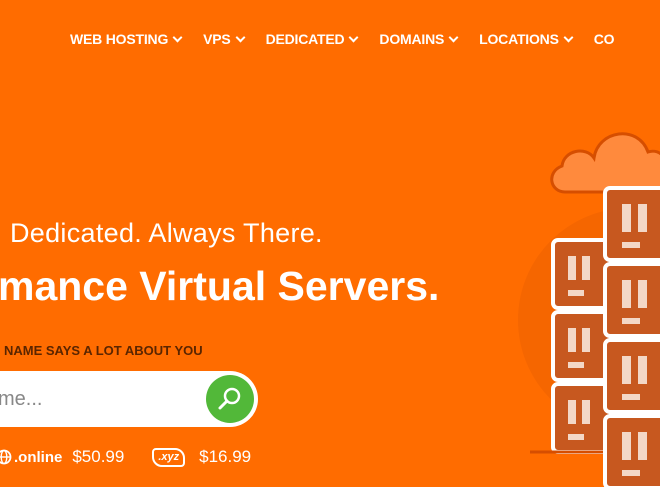 This screenshot has height=487, width=660. Describe the element at coordinates (166, 233) in the screenshot. I see `hero-tagline: Dedicated. Always There.` at that location.